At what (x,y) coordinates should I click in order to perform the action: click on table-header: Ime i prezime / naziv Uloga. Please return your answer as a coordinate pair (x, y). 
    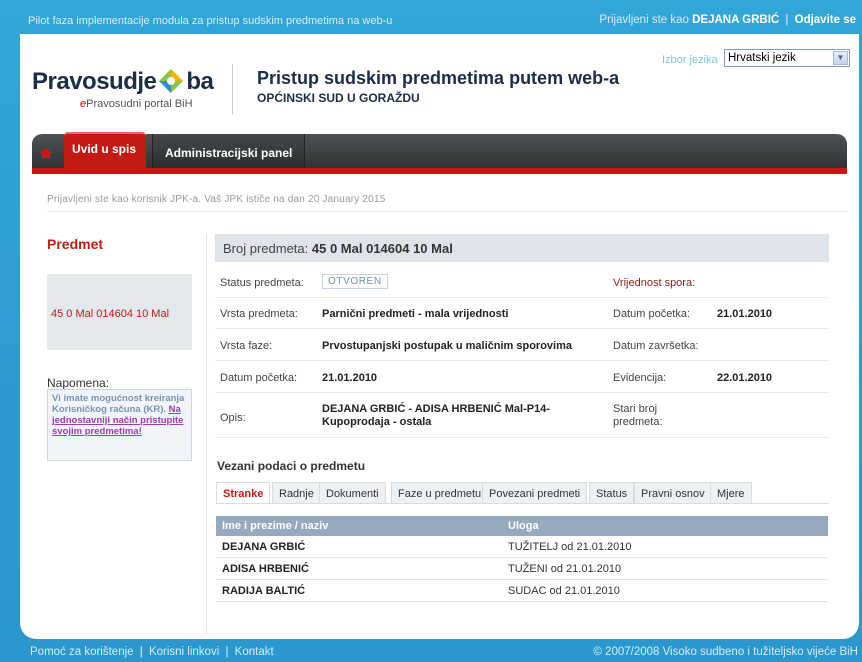
    Looking at the image, I should click on (522, 526).